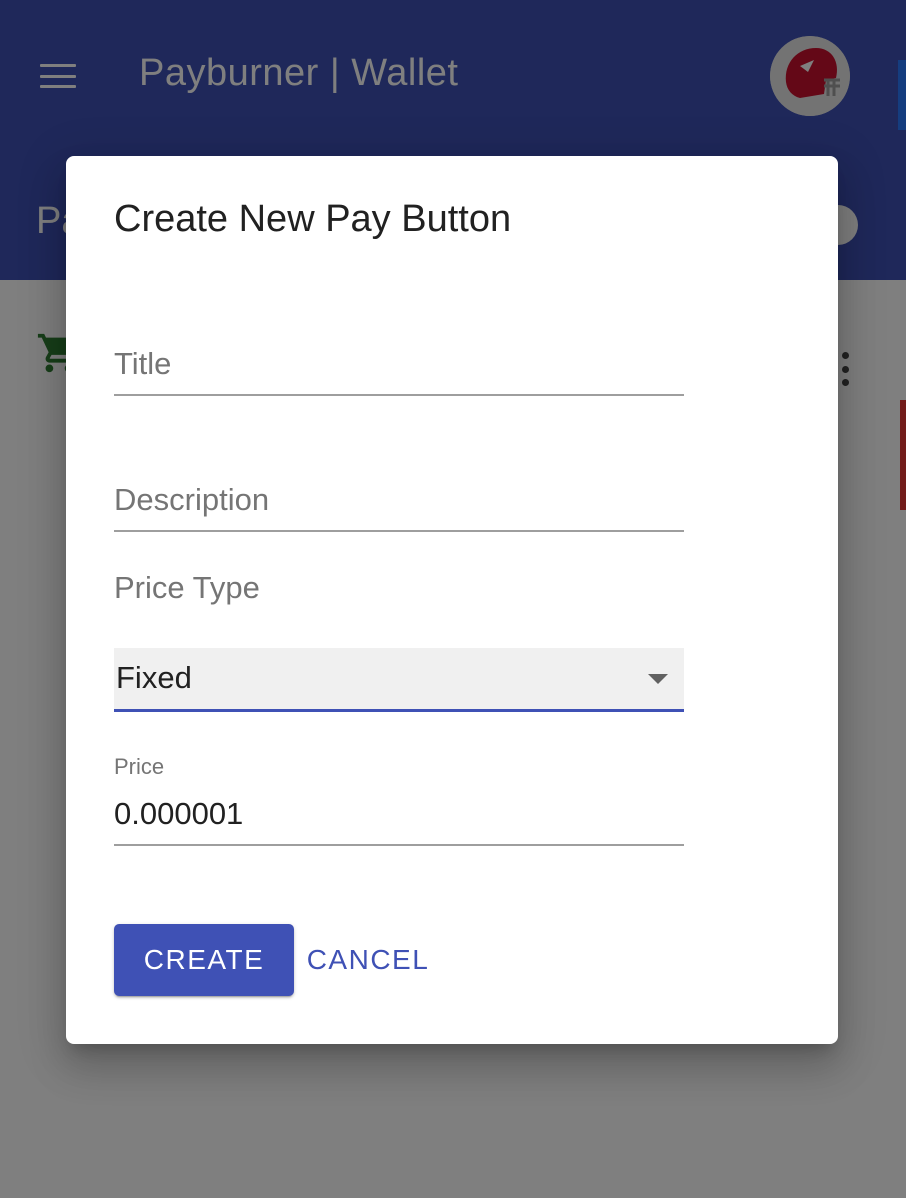 Image resolution: width=906 pixels, height=1198 pixels. I want to click on price-input: 0.000001, so click(399, 817).